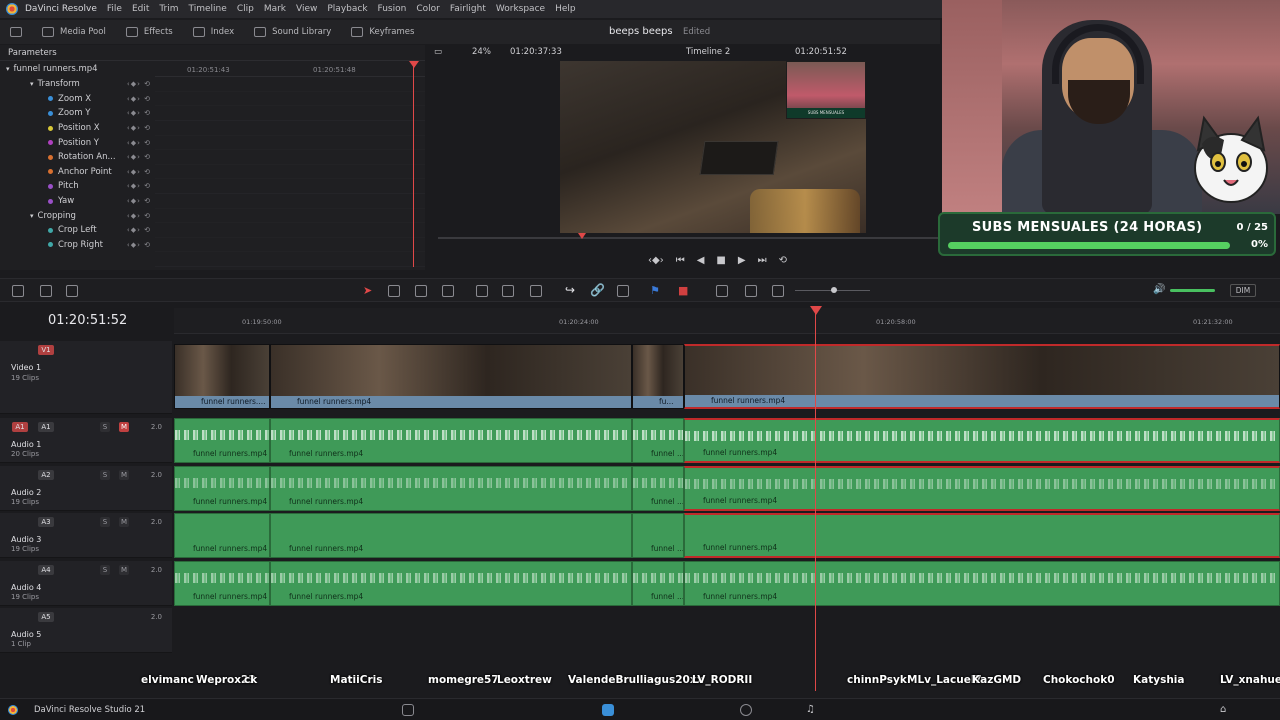  Describe the element at coordinates (77, 69) in the screenshot. I see `clip-name-row: ▾ funnel runners.mp4` at that location.